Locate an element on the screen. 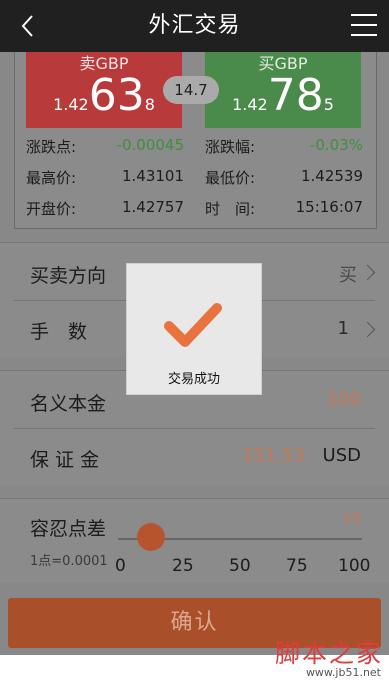 Image resolution: width=389 pixels, height=683 pixels. stat-change: 涨跌点: -0.00045 is located at coordinates (105, 147).